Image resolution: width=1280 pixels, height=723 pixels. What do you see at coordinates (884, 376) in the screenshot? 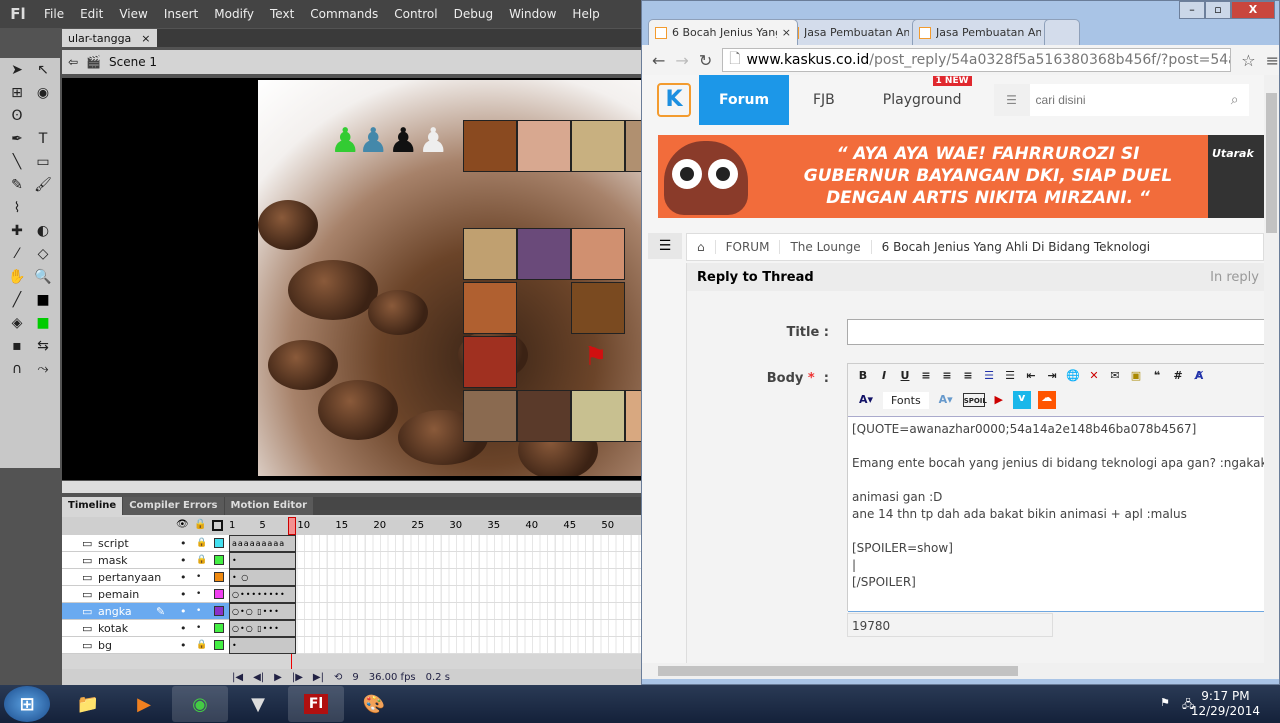
I see `italic-icon: I` at bounding box center [884, 376].